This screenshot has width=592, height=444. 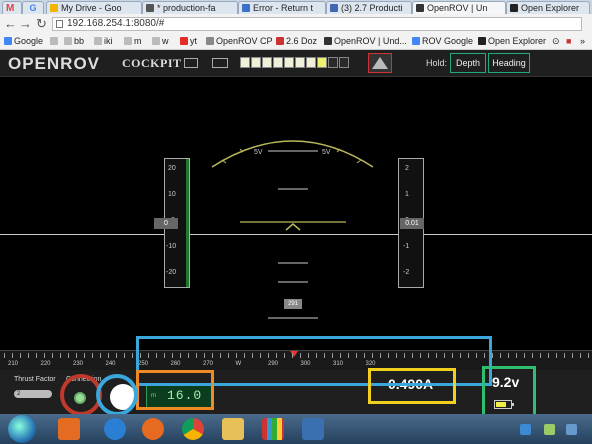 What do you see at coordinates (54, 8) in the screenshot?
I see `drive-icon` at bounding box center [54, 8].